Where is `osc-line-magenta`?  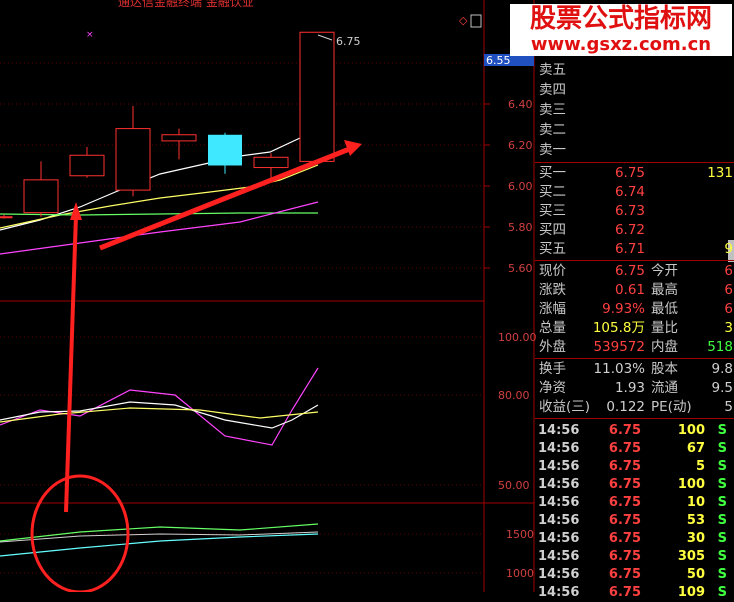 osc-line-magenta is located at coordinates (159, 406).